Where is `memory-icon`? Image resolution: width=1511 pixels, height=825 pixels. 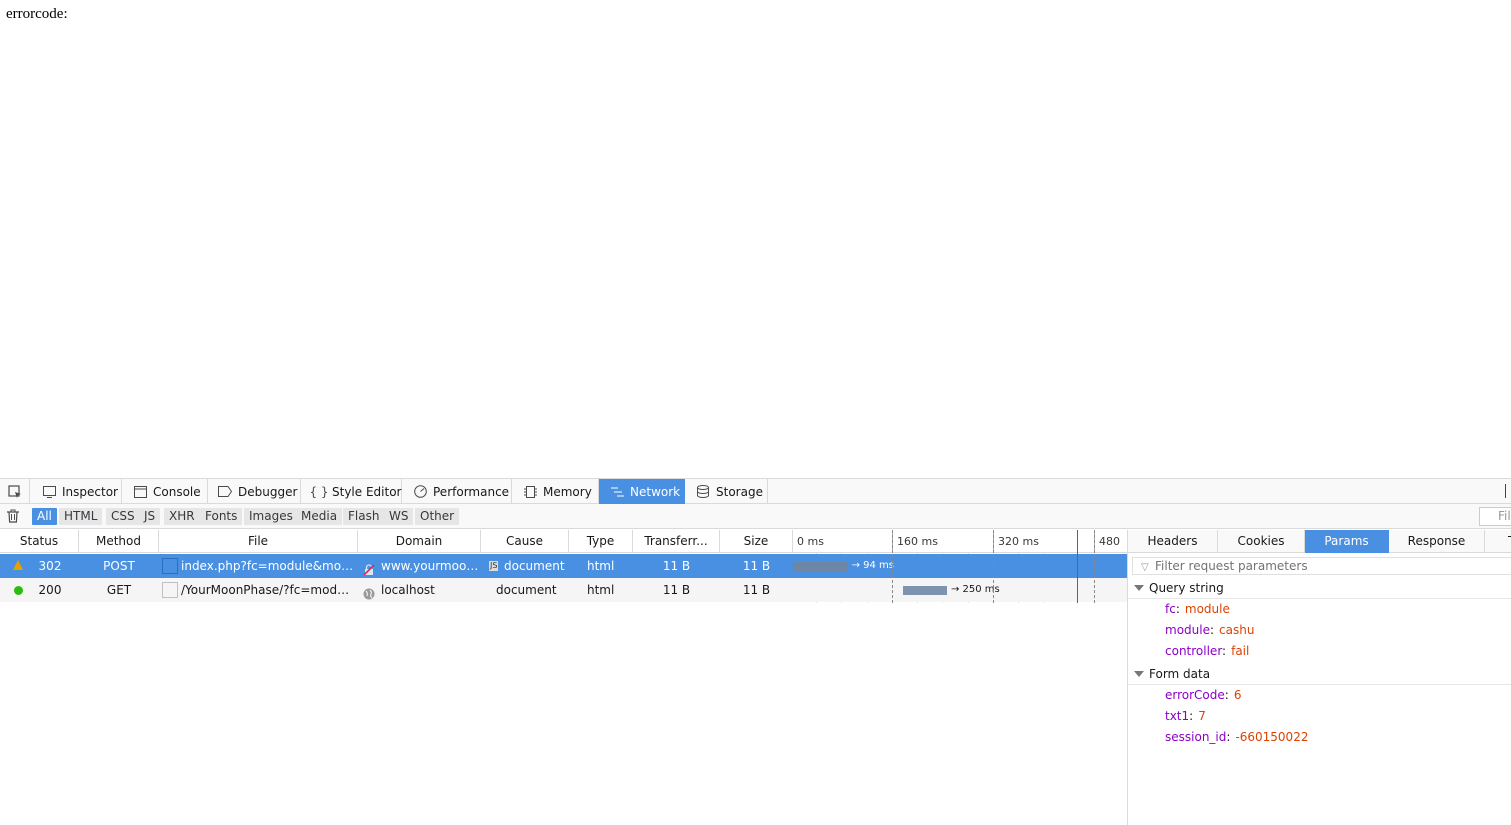 memory-icon is located at coordinates (530, 492).